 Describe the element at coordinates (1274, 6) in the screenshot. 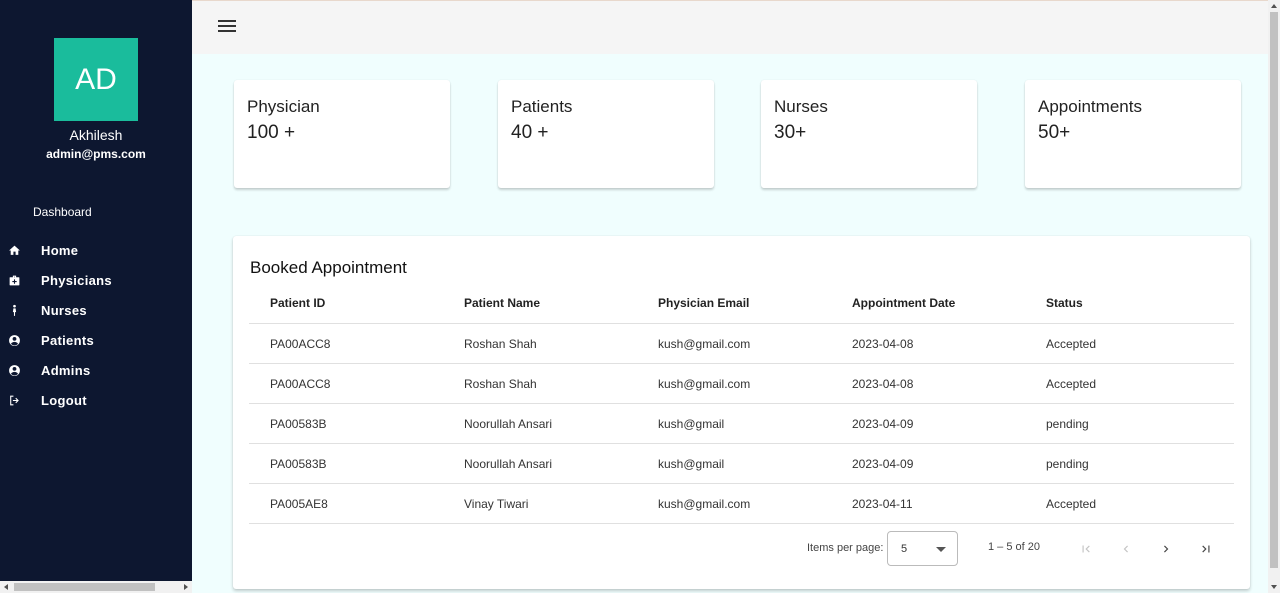

I see `scroll-up-icon` at that location.